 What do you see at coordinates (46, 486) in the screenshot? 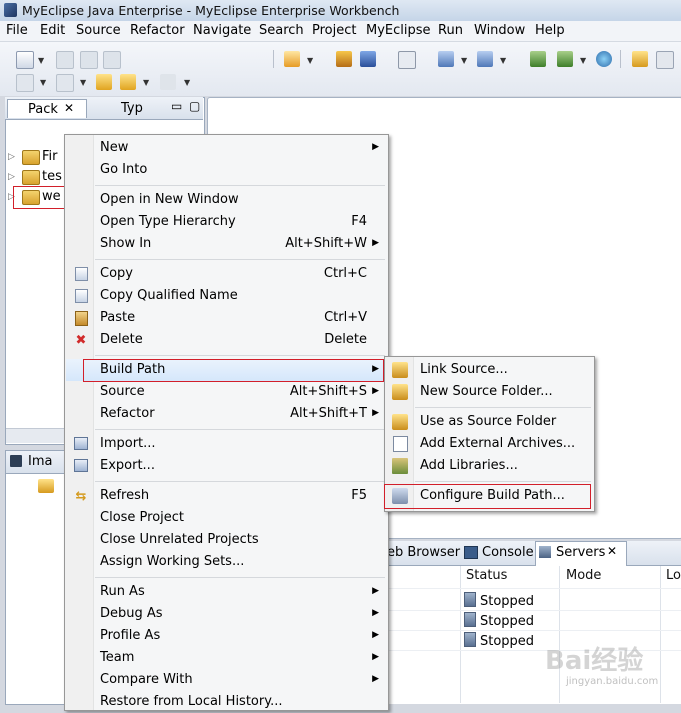
I see `sync-icon` at bounding box center [46, 486].